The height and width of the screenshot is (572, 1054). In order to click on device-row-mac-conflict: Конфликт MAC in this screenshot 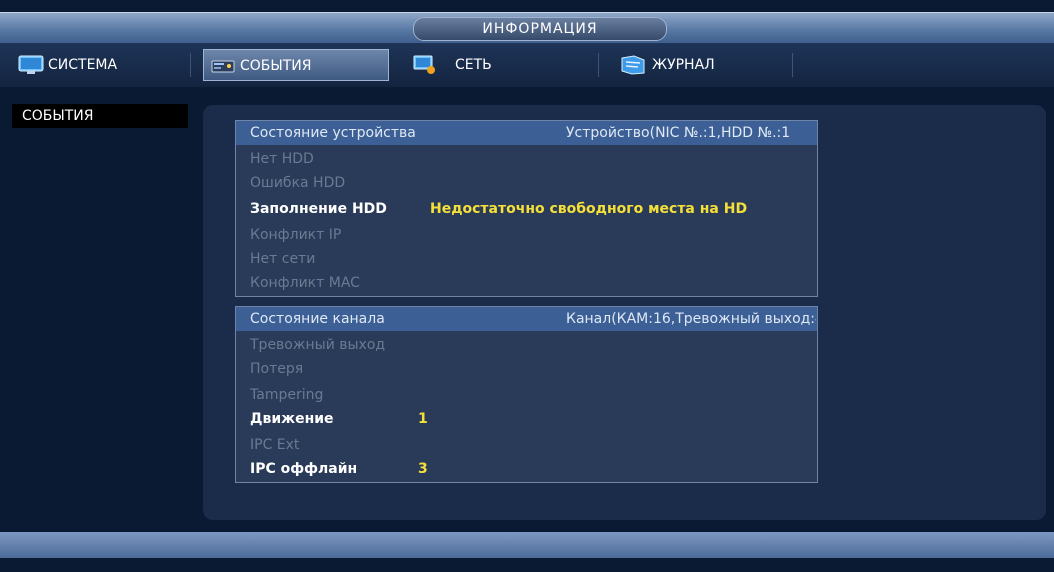, I will do `click(305, 283)`.